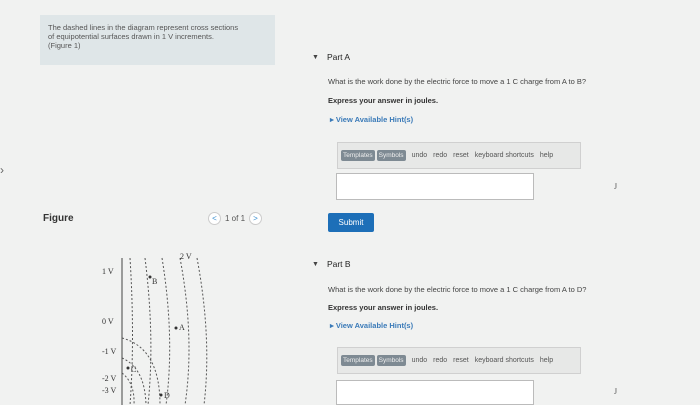 Image resolution: width=700 pixels, height=405 pixels. Describe the element at coordinates (182, 327) in the screenshot. I see `point-a-label: A` at that location.